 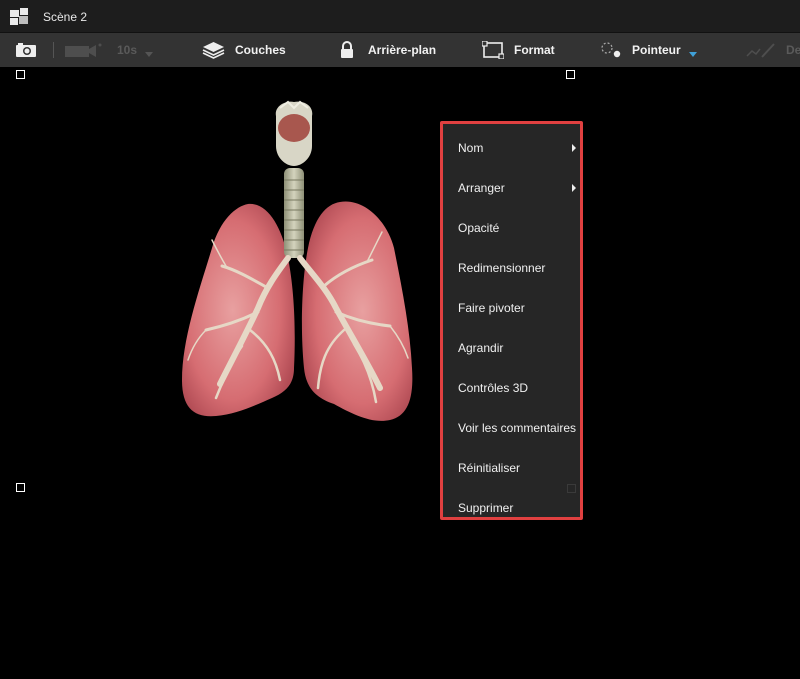 What do you see at coordinates (570, 74) in the screenshot?
I see `selection-handle-top-right` at bounding box center [570, 74].